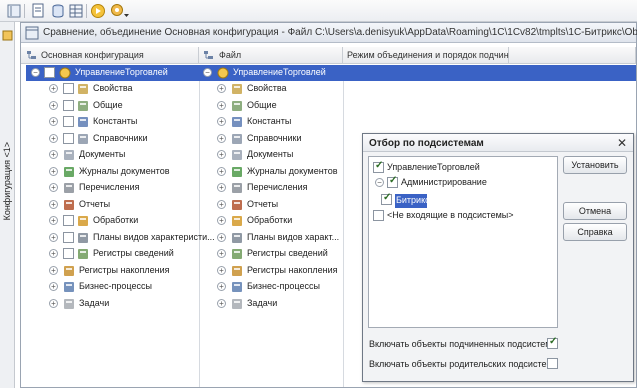 The height and width of the screenshot is (388, 637). I want to click on tree-root-right: − УправлениеТорговлей, so click(273, 73).